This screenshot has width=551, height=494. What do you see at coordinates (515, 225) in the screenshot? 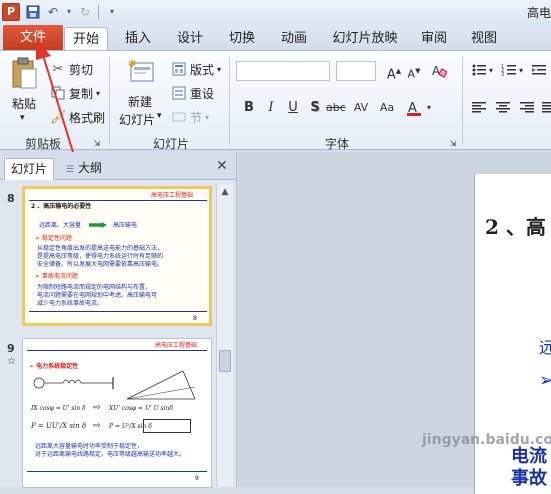
I see `slide-title: 2 、高` at bounding box center [515, 225].